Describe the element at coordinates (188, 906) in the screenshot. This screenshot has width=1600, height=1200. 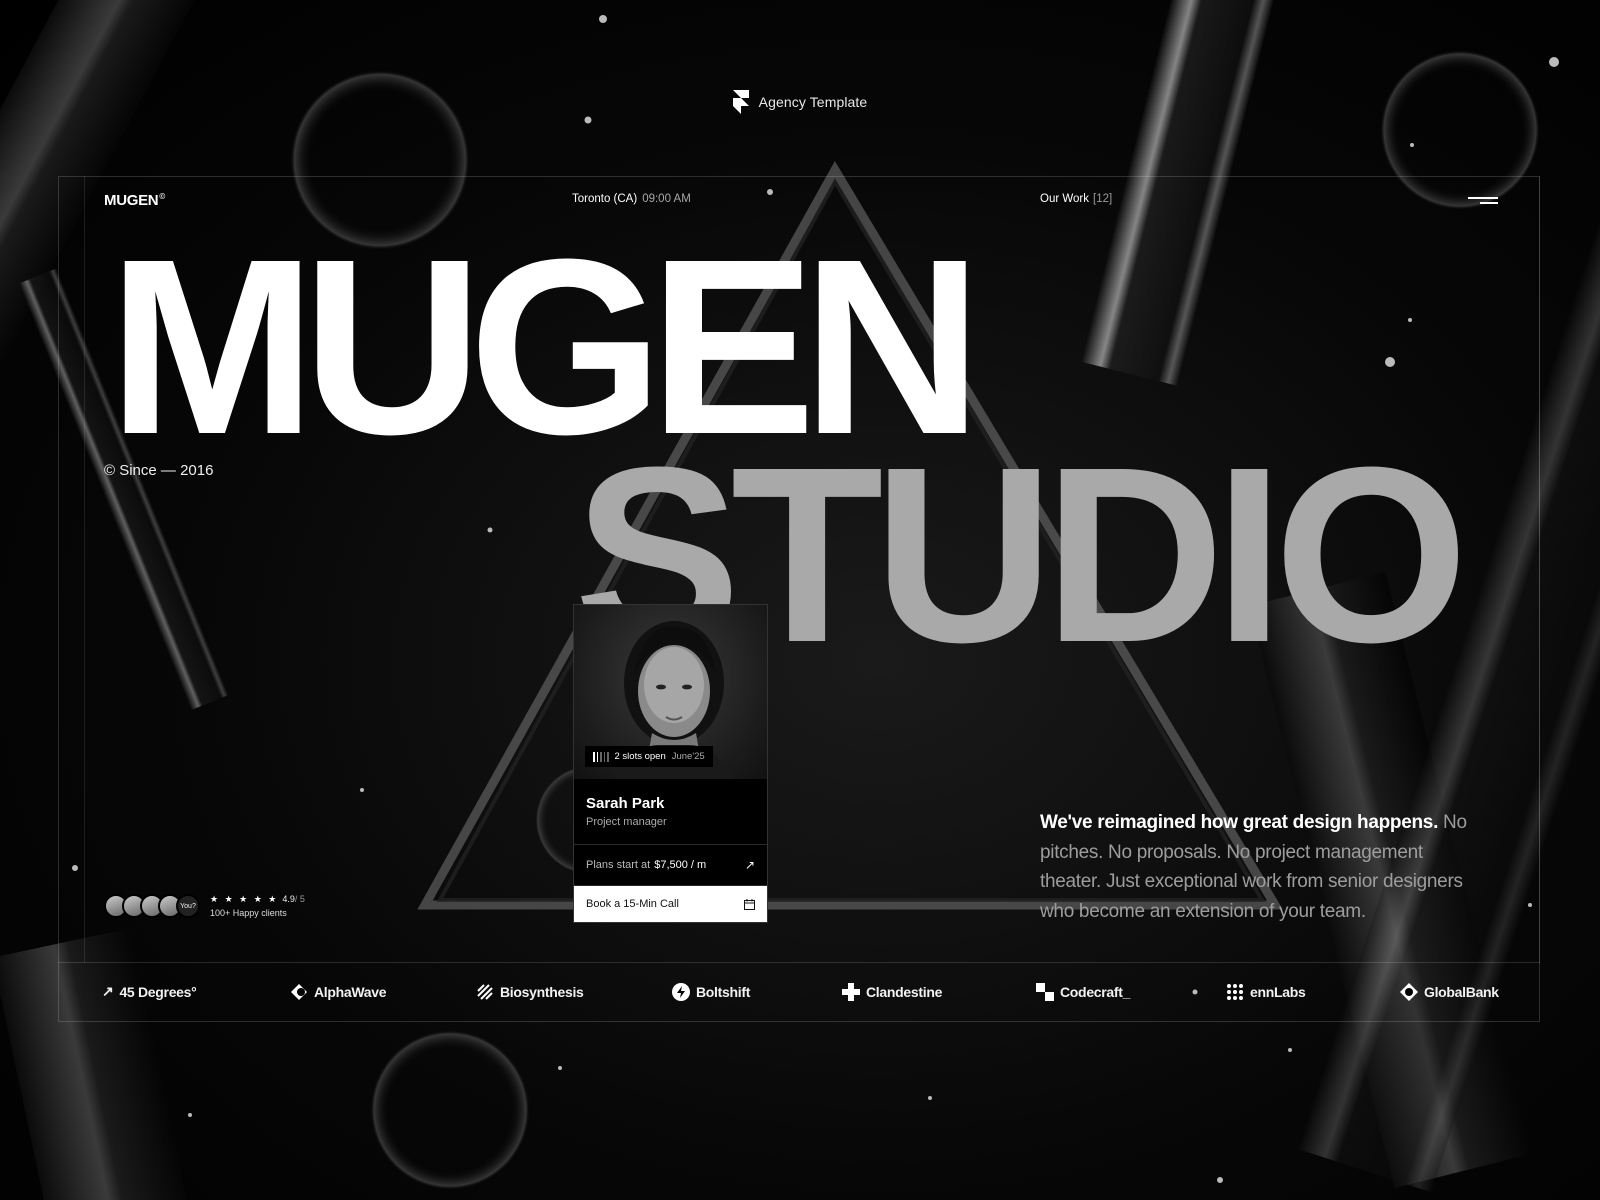
I see `you-avatar: You?` at that location.